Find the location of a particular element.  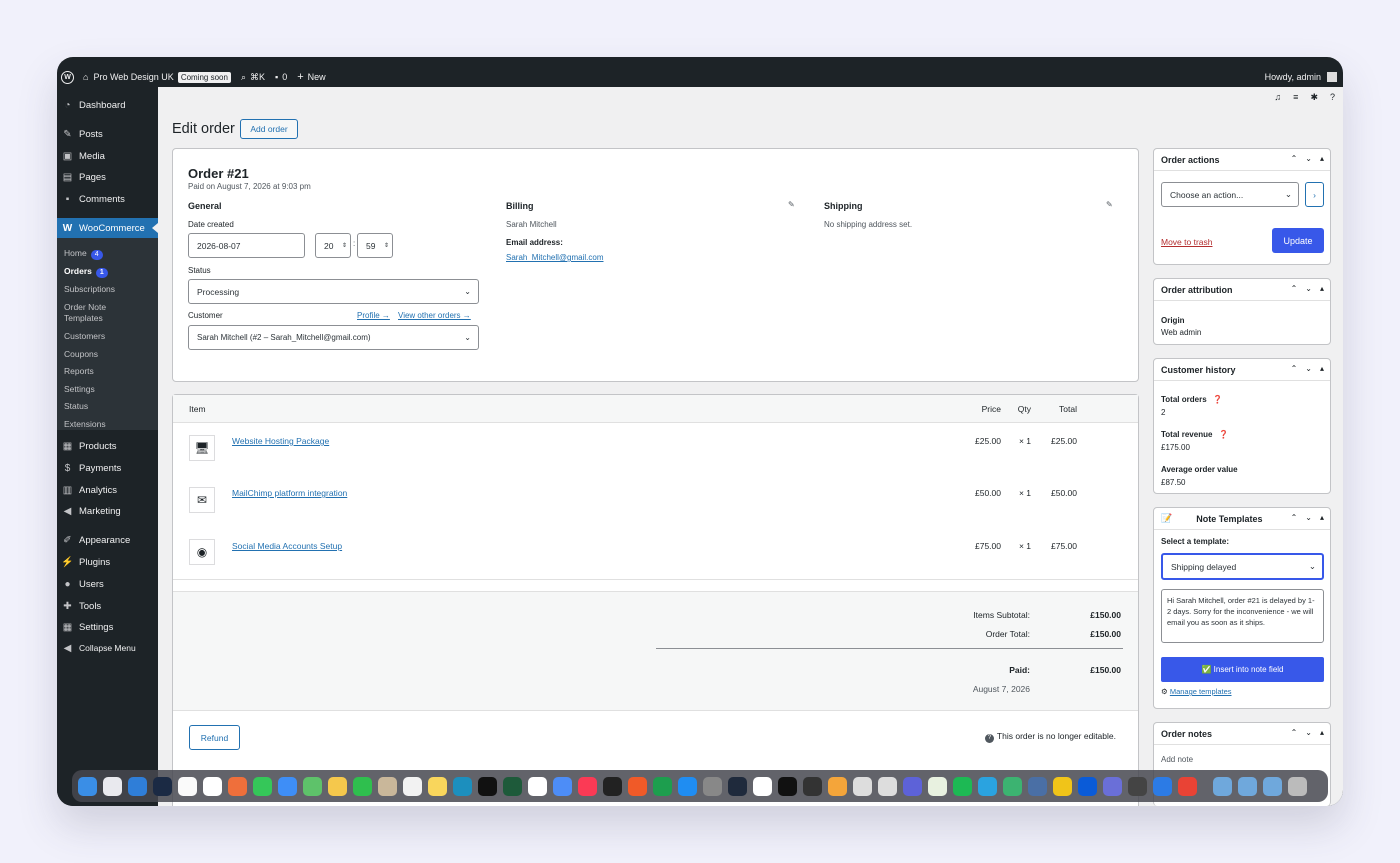

vscode-icon is located at coordinates (1162, 786).